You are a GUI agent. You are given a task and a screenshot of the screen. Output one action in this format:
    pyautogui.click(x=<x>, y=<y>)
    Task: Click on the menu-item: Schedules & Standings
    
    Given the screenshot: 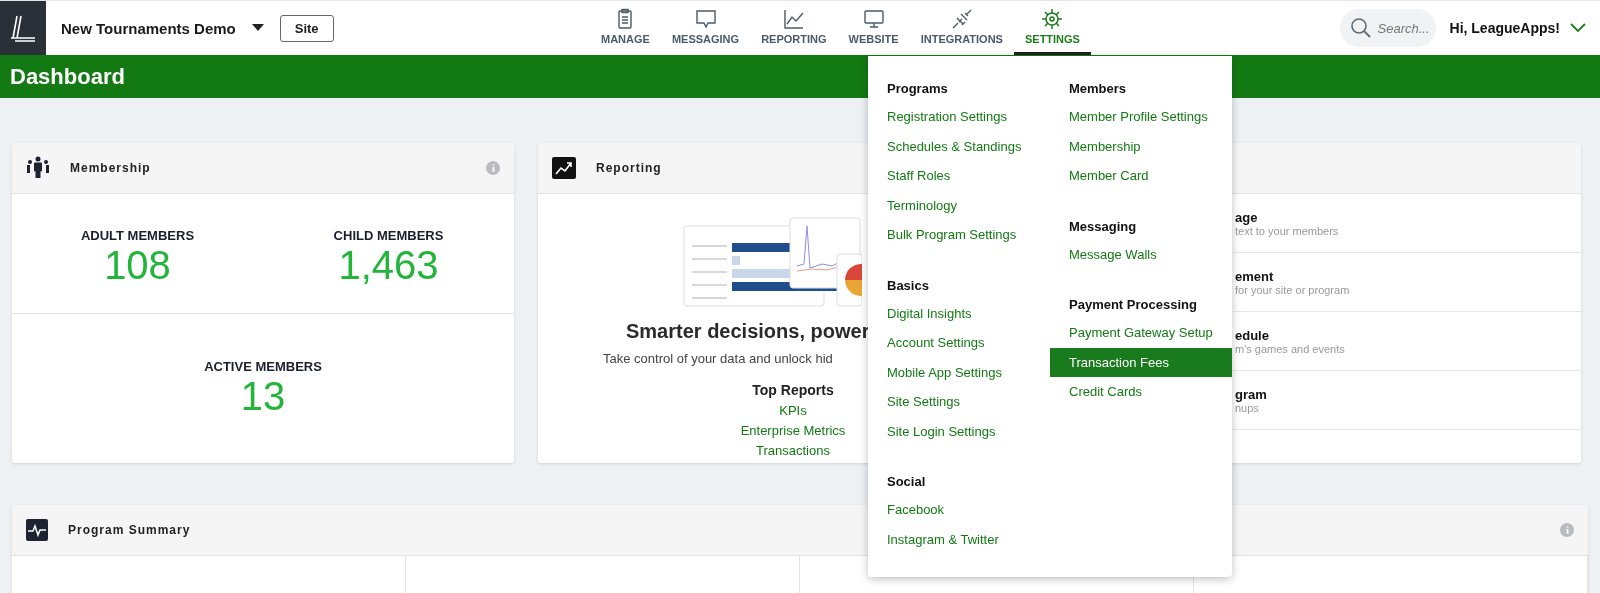 What is the action you would take?
    pyautogui.click(x=959, y=146)
    